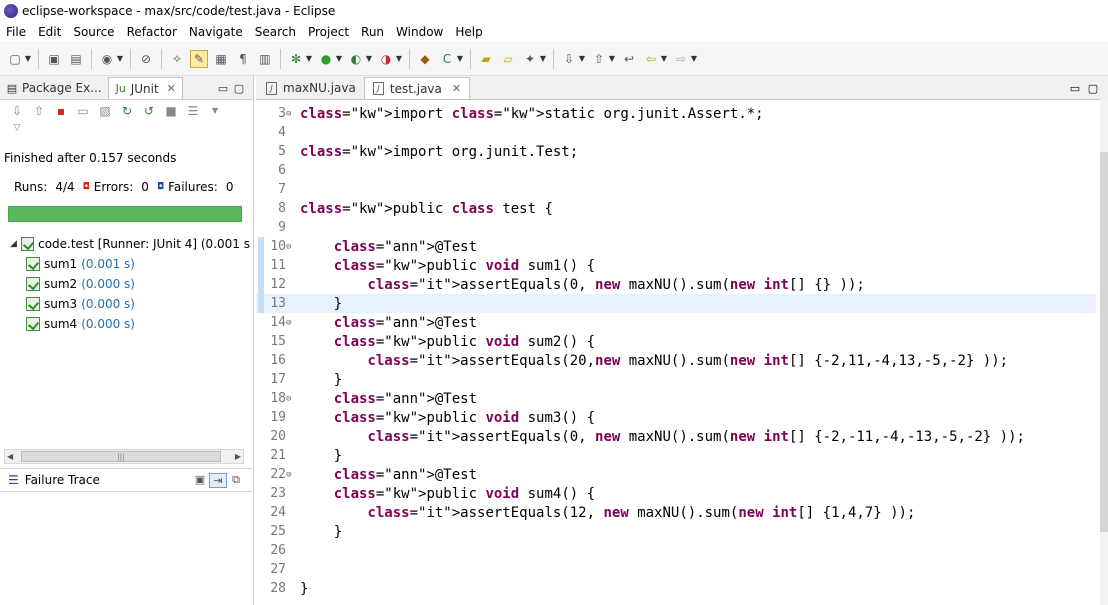 This screenshot has height=605, width=1108. I want to click on new-dropdown-icon: ▼, so click(28, 59).